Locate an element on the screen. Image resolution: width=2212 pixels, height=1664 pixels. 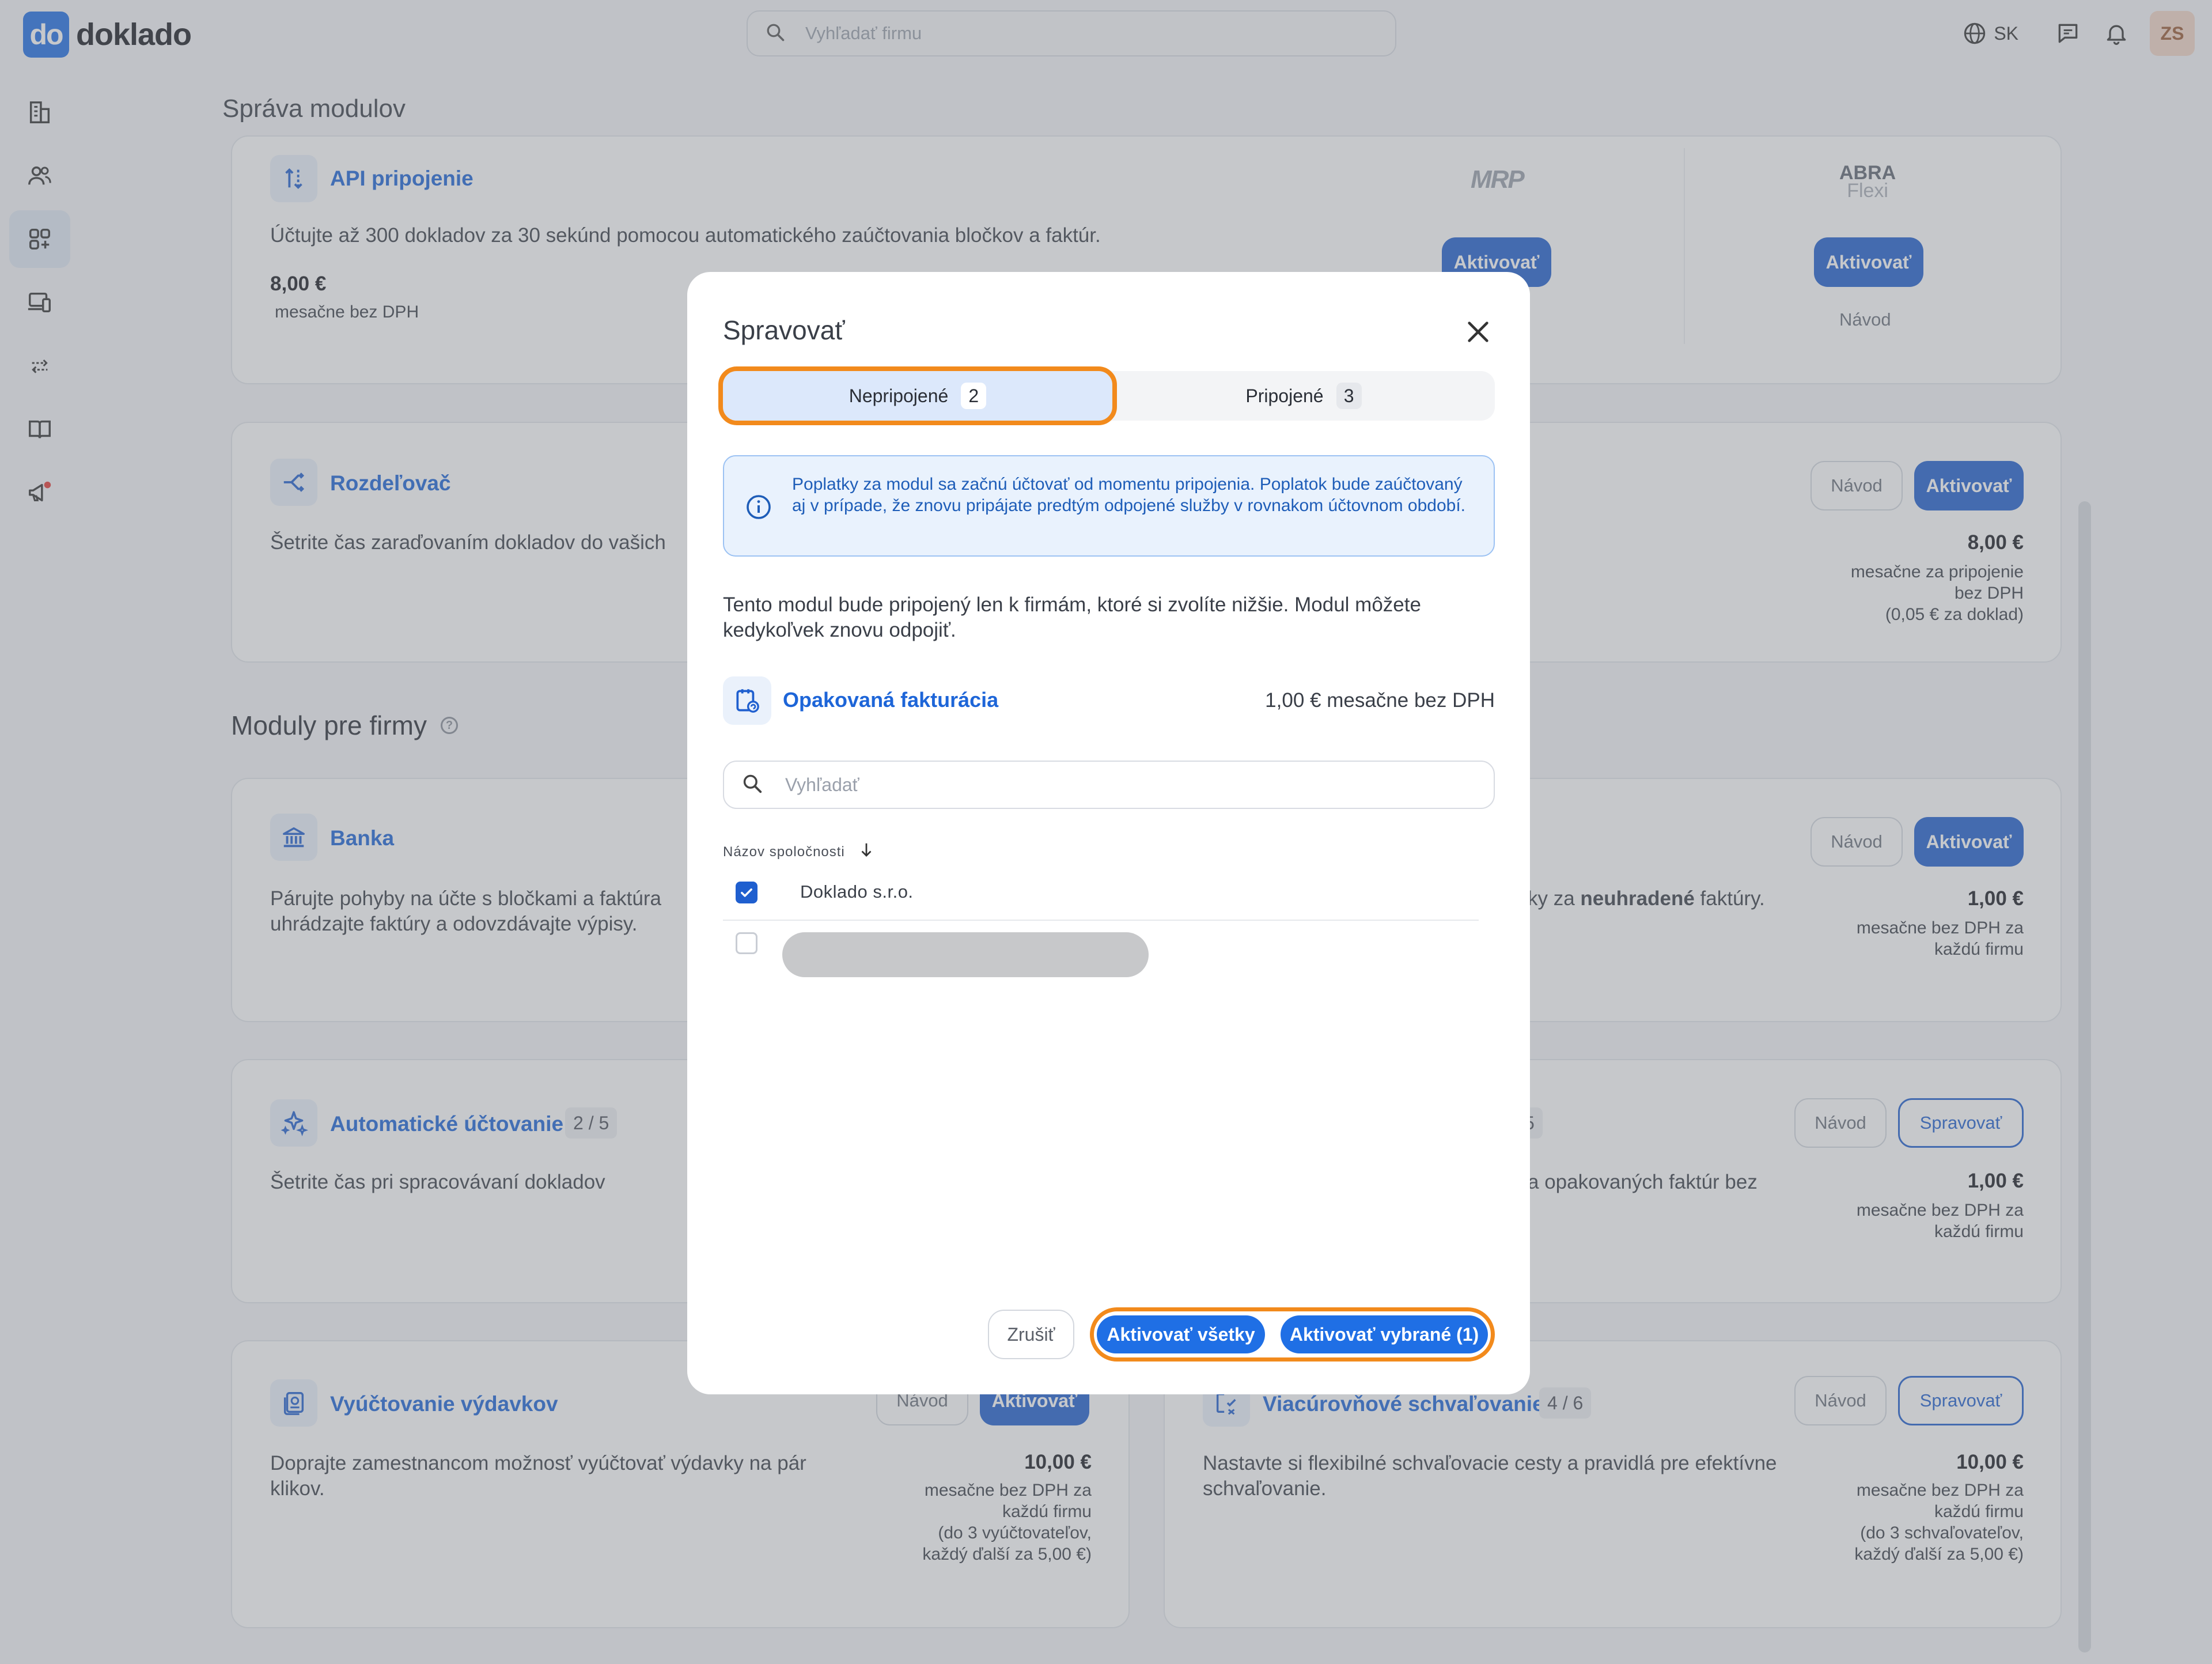
cancel-button: Zrušiť is located at coordinates (1031, 1334).